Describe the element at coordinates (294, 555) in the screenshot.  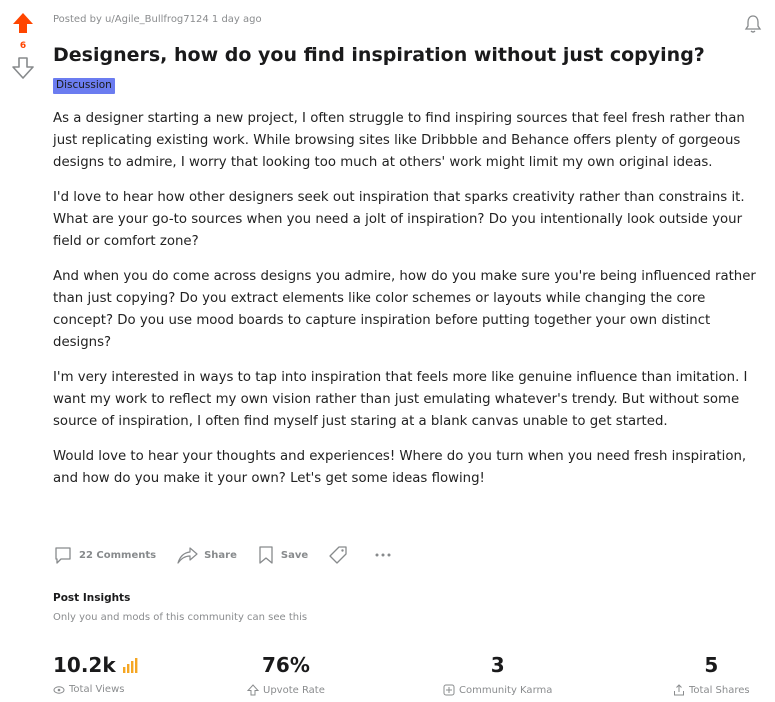
I see `save-label: Save` at that location.